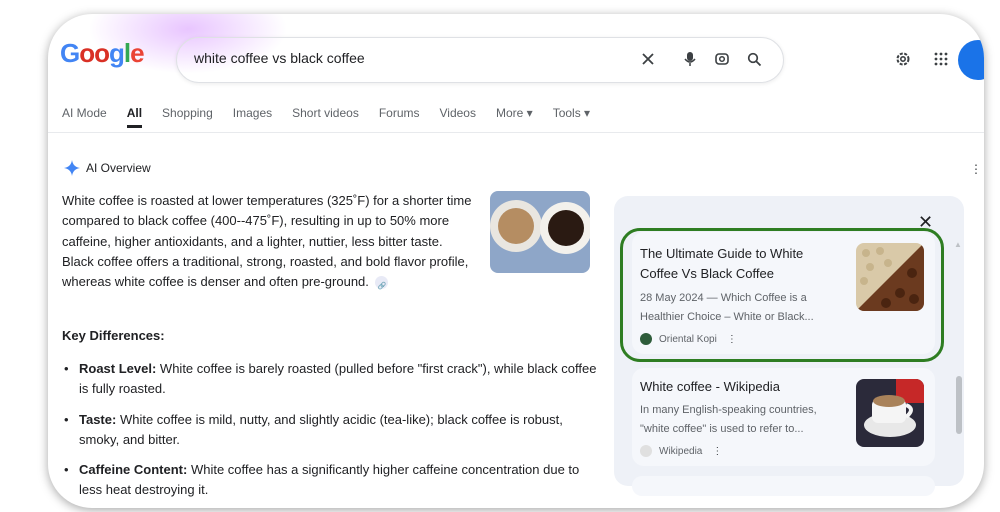 This screenshot has width=1000, height=512. What do you see at coordinates (890, 413) in the screenshot?
I see `white-coffee-cup-image` at bounding box center [890, 413].